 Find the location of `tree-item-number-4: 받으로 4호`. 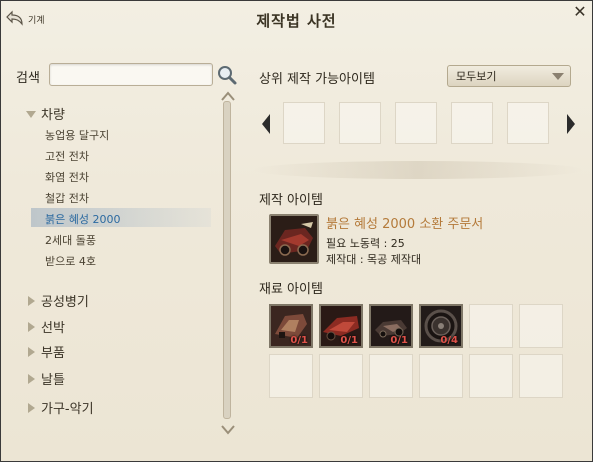

tree-item-number-4: 받으로 4호 is located at coordinates (70, 261).